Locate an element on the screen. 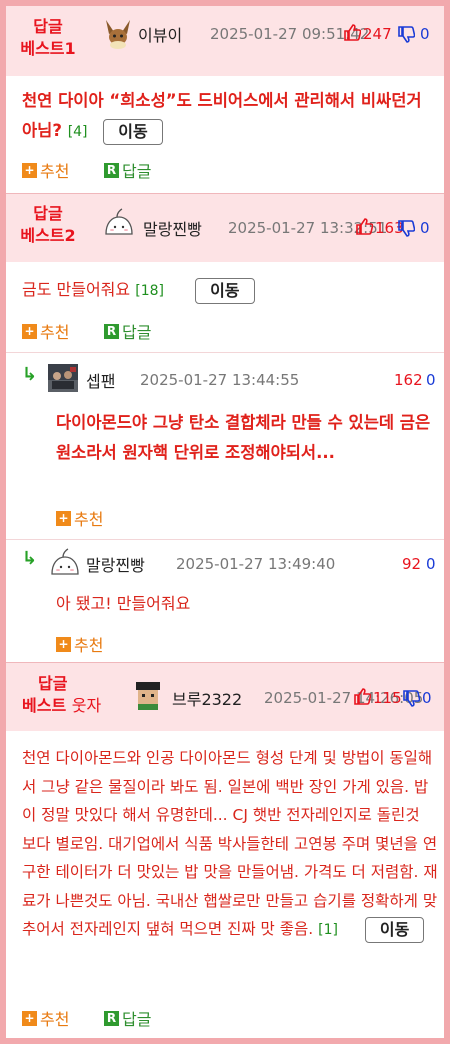  upvote-count: 115 is located at coordinates (387, 698).